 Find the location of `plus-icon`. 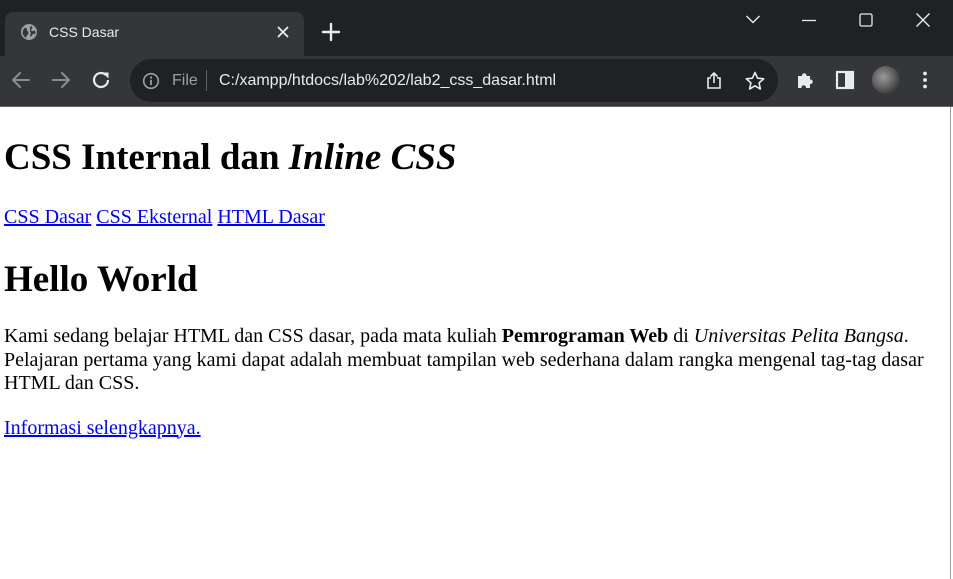

plus-icon is located at coordinates (331, 32).